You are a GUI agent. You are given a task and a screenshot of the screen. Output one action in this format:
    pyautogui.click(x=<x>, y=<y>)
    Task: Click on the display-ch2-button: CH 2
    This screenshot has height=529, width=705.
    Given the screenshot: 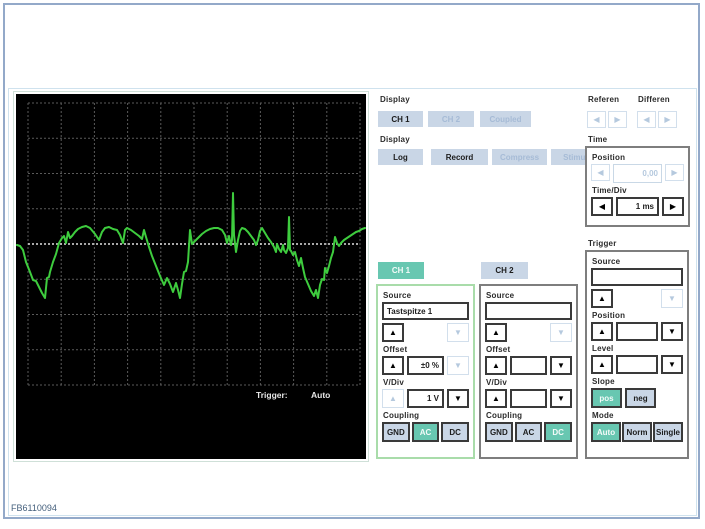 What is the action you would take?
    pyautogui.click(x=451, y=119)
    